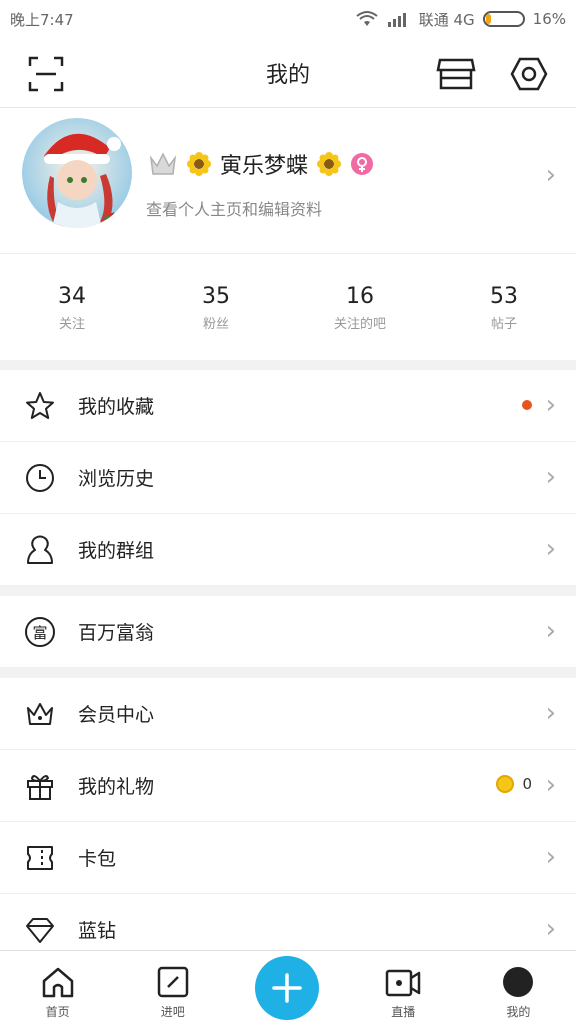 The height and width of the screenshot is (1024, 576). I want to click on scan-icon, so click(46, 74).